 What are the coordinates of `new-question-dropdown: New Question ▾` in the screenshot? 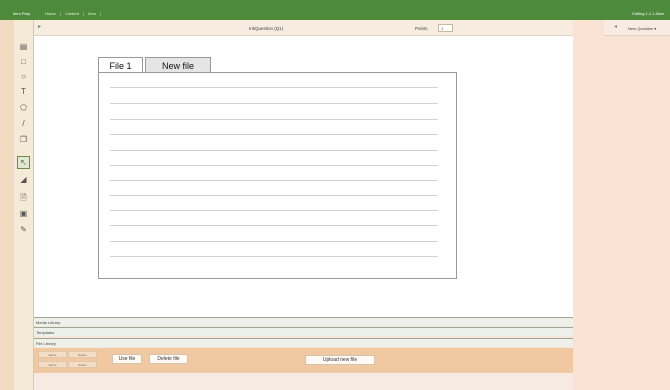 It's located at (642, 28).